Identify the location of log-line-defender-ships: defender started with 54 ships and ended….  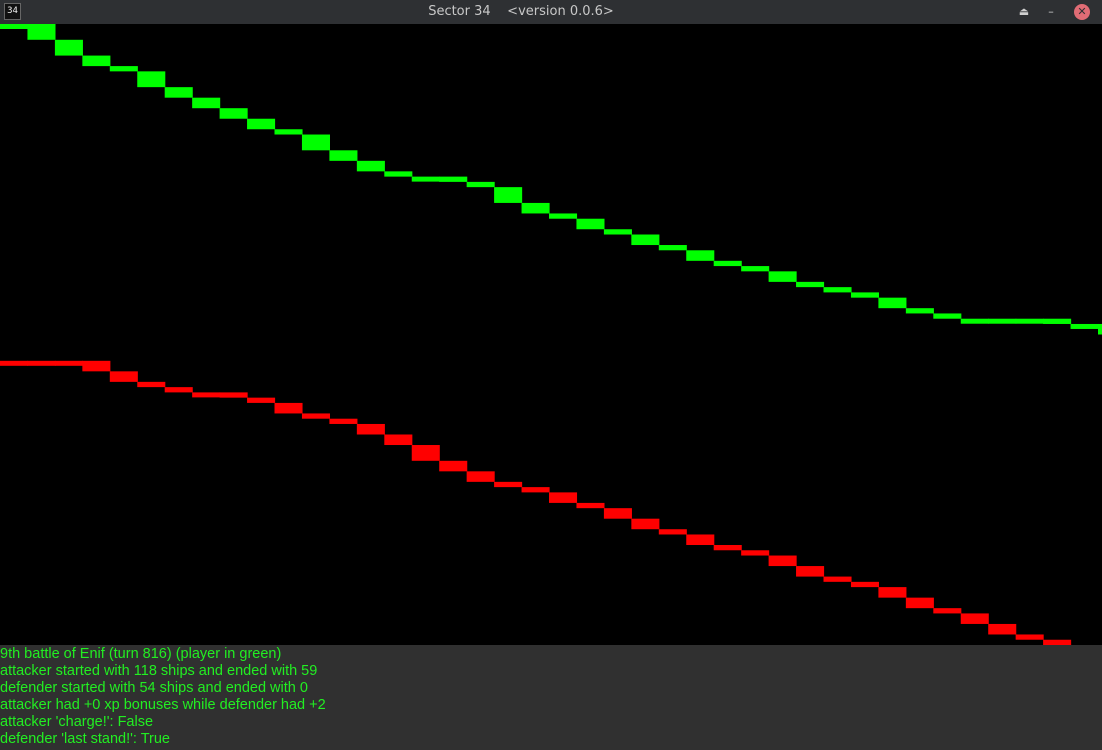
(154, 688).